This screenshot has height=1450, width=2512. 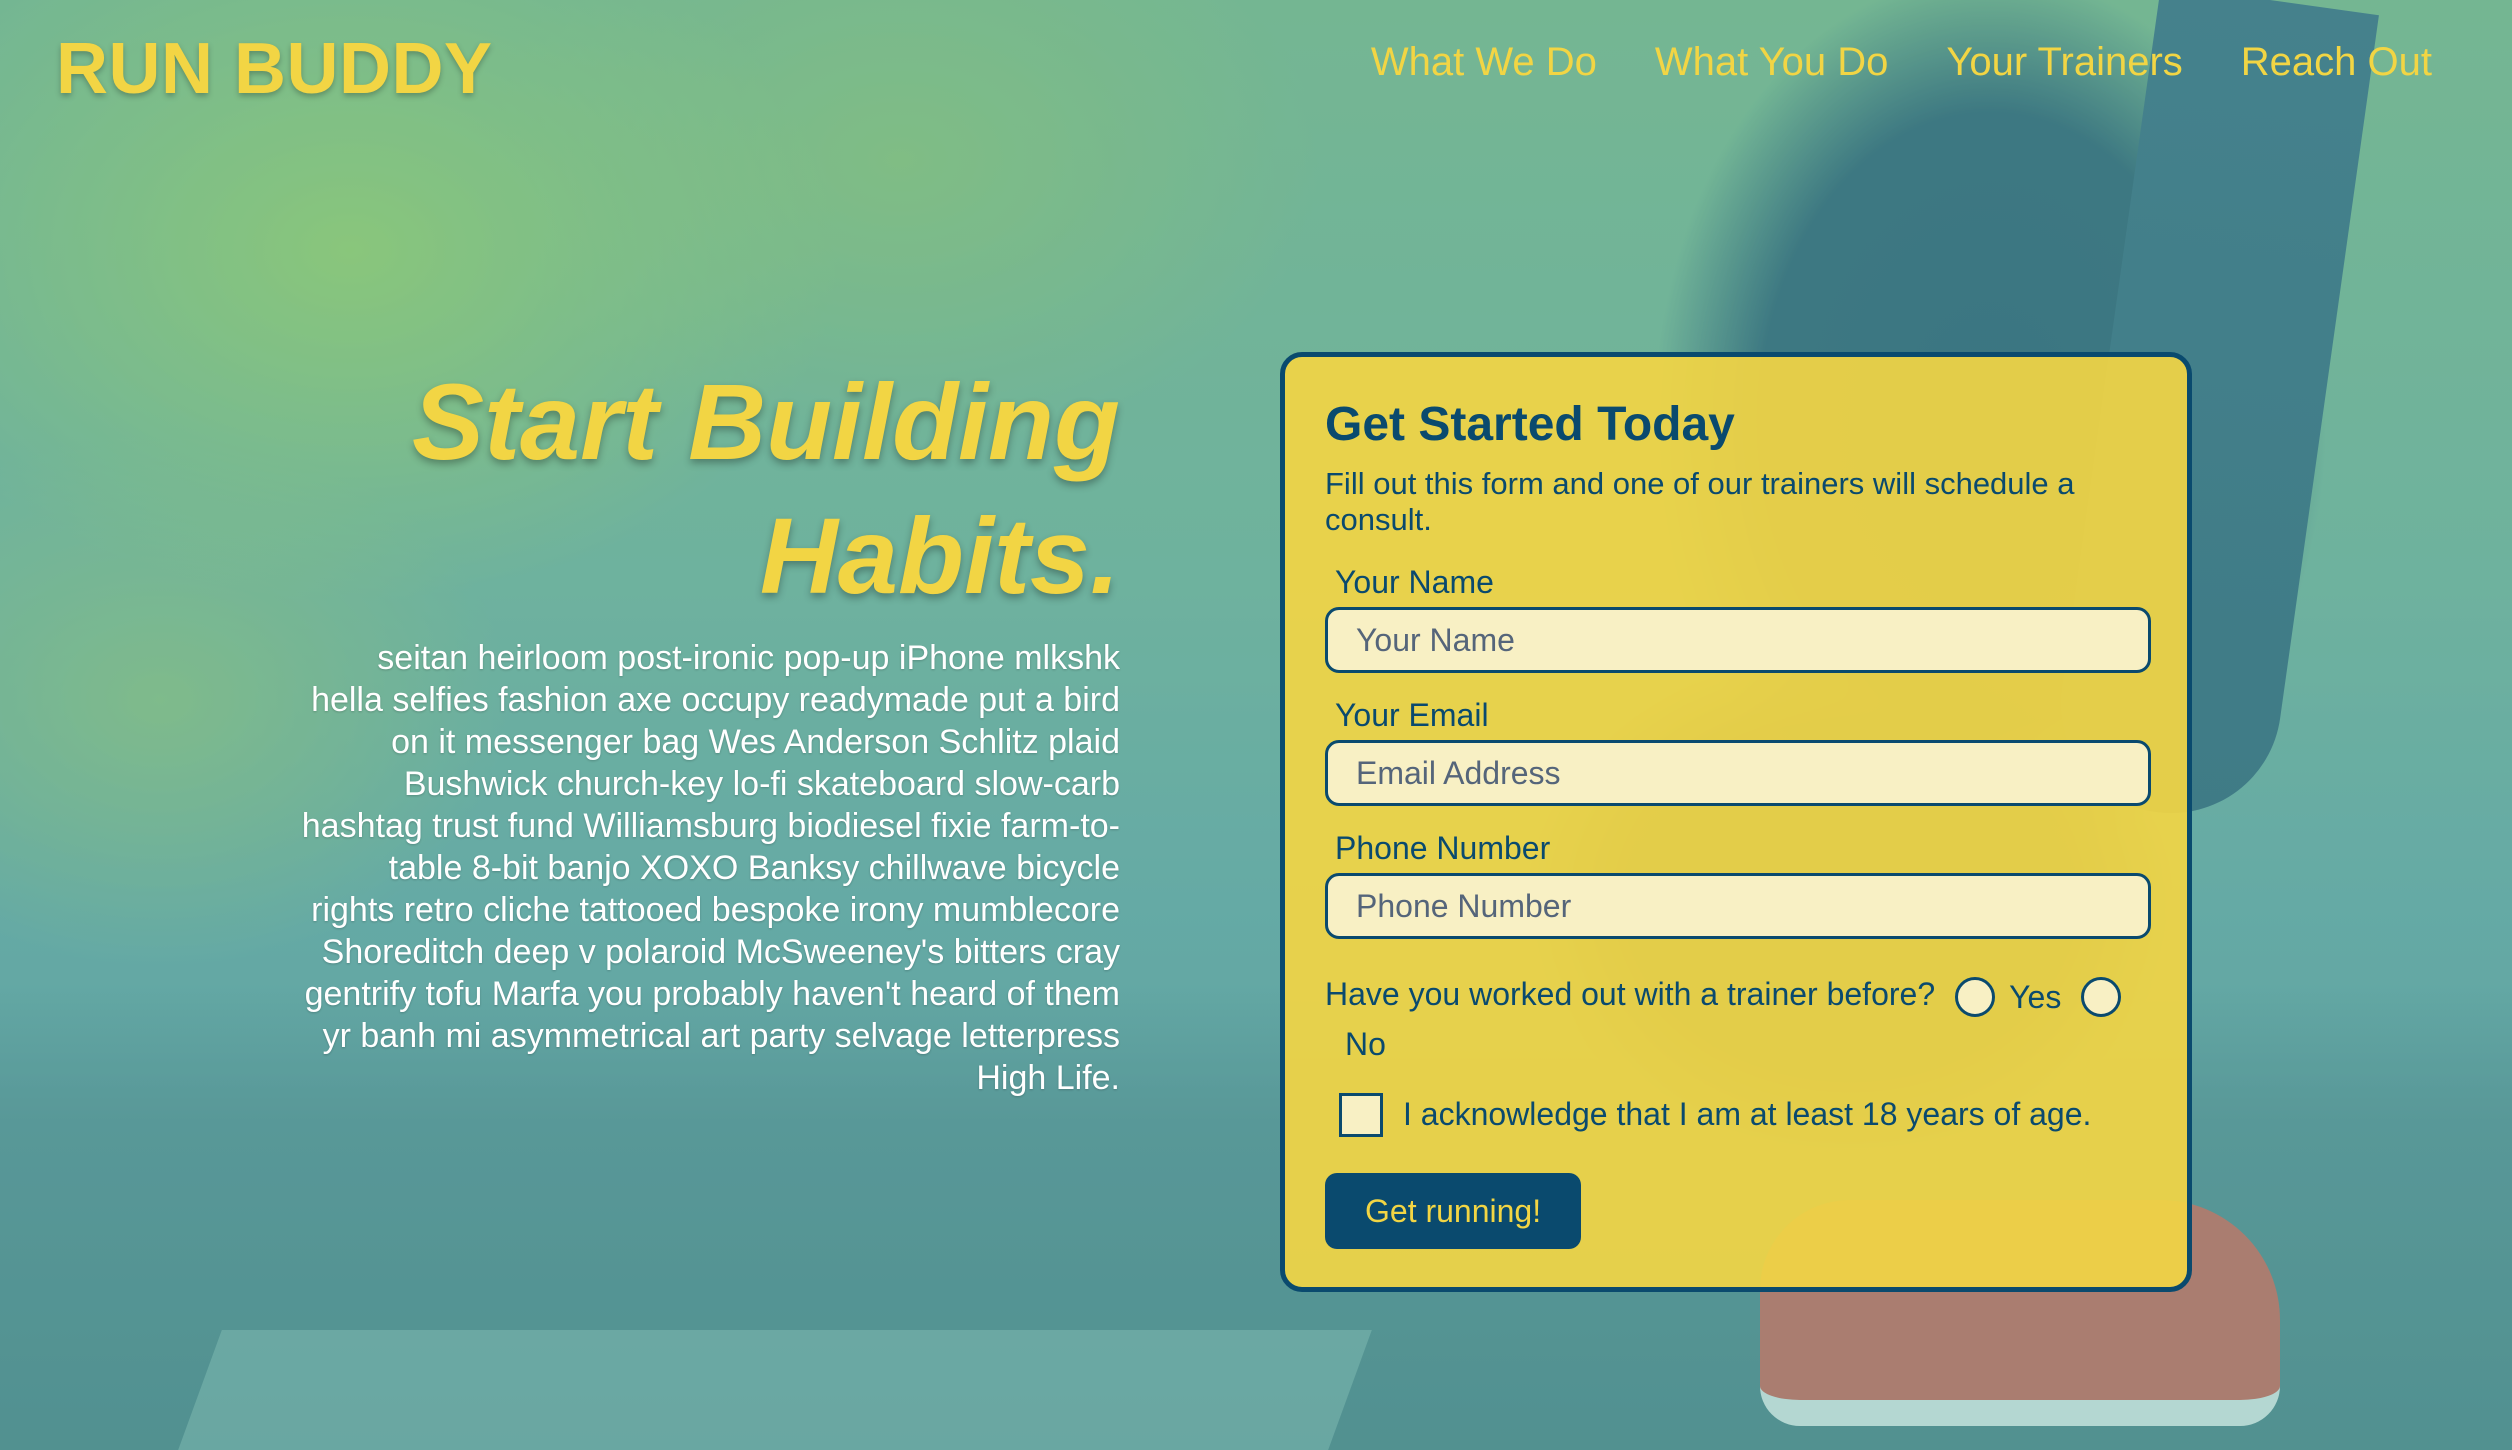 What do you see at coordinates (1772, 62) in the screenshot?
I see `nav-what-you-do: What You Do` at bounding box center [1772, 62].